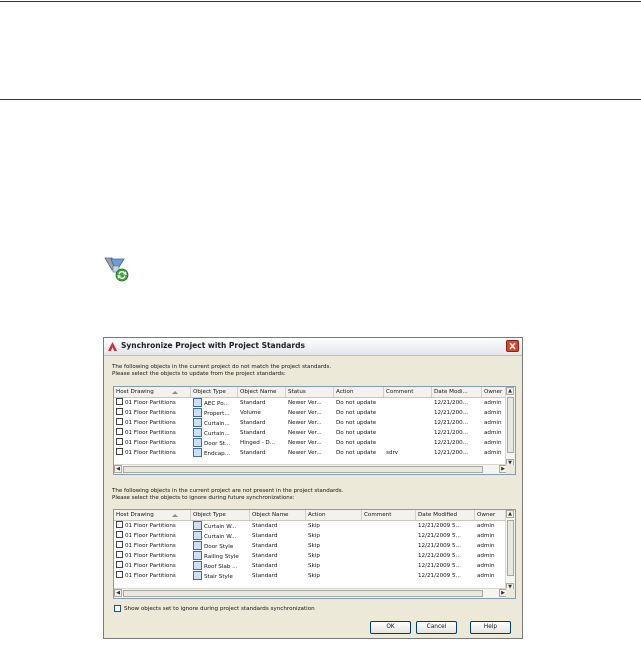  Describe the element at coordinates (117, 608) in the screenshot. I see `show-ignored-checkbox` at that location.